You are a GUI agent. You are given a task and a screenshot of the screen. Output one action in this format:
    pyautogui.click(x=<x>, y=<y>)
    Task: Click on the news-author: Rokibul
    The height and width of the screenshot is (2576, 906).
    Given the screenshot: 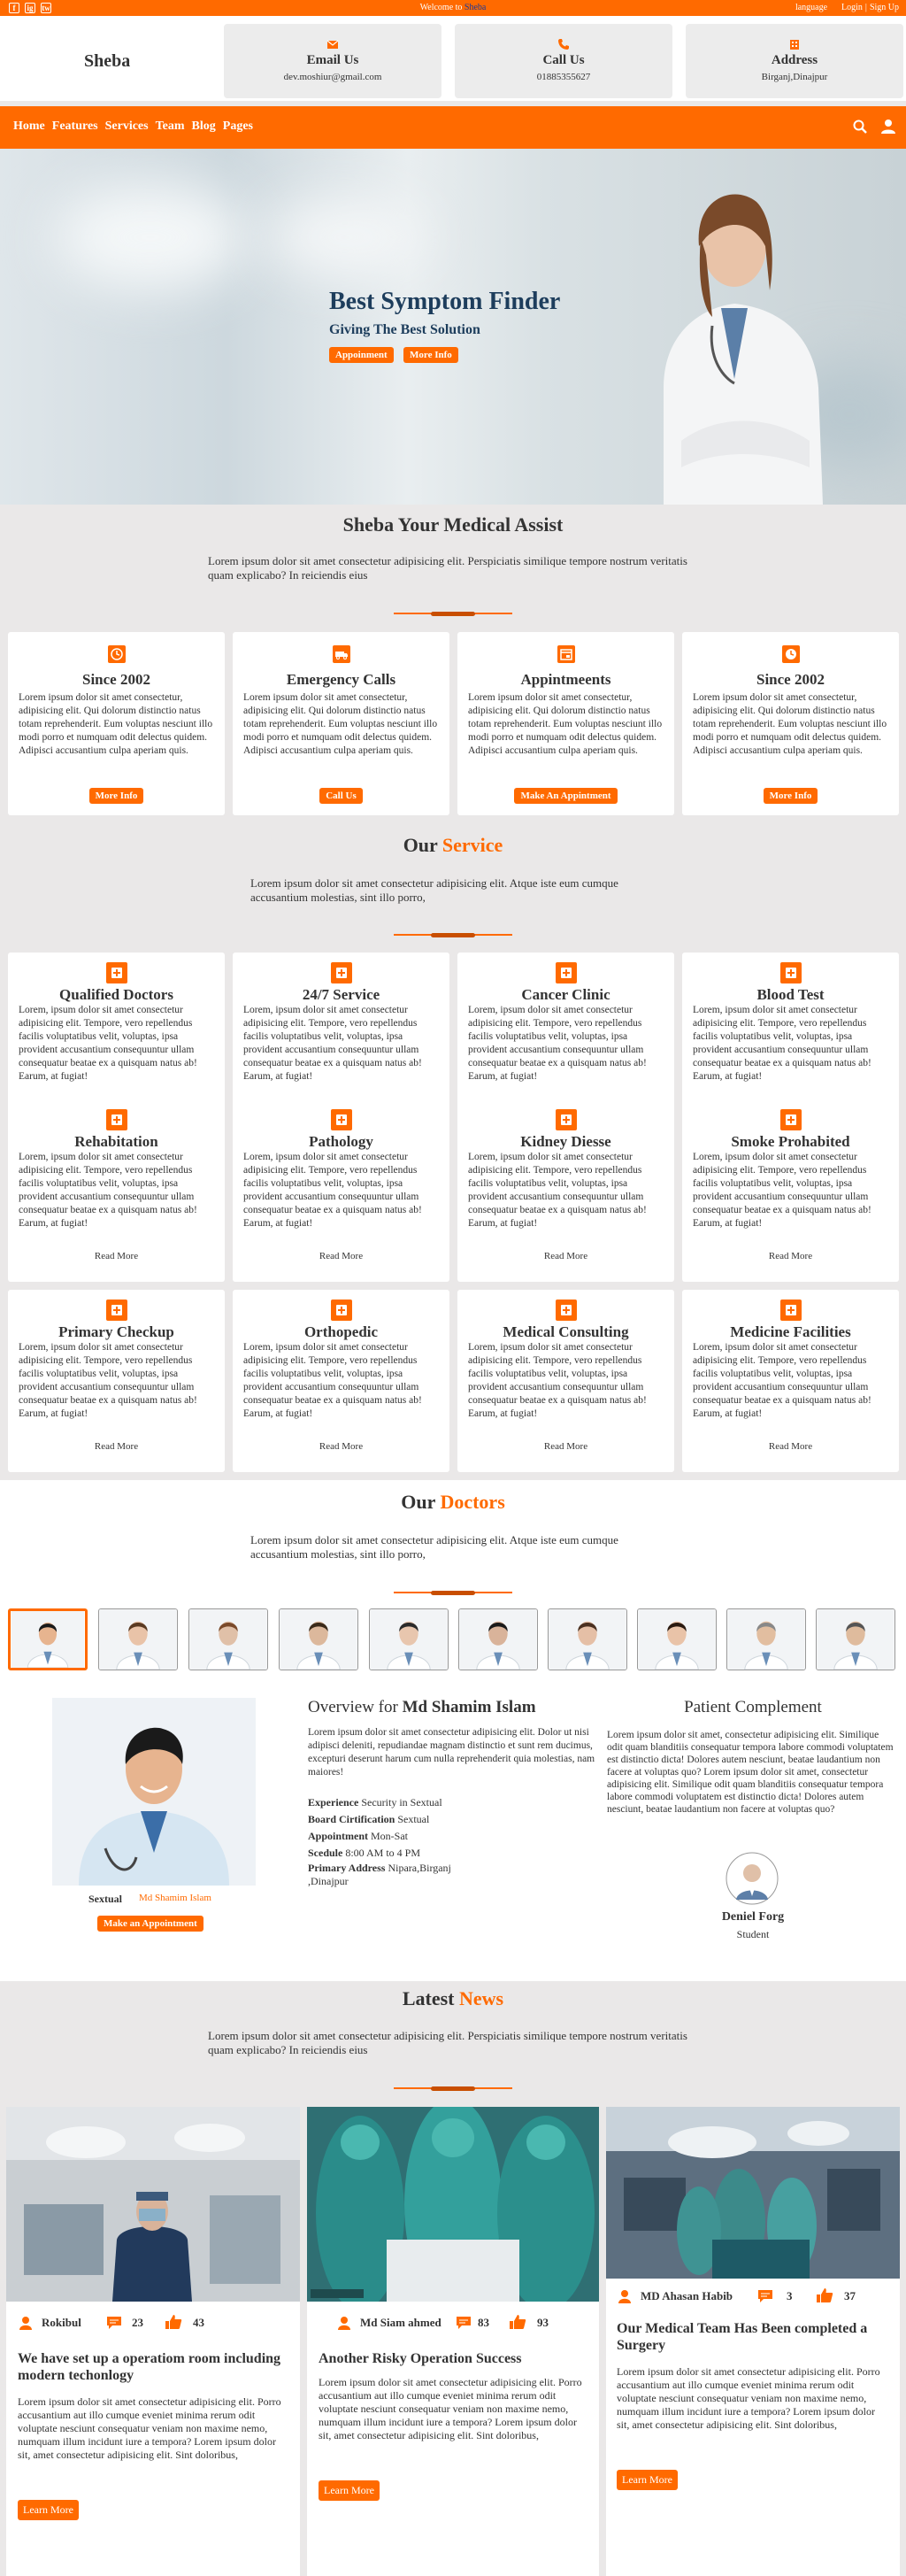 What is the action you would take?
    pyautogui.click(x=61, y=2322)
    